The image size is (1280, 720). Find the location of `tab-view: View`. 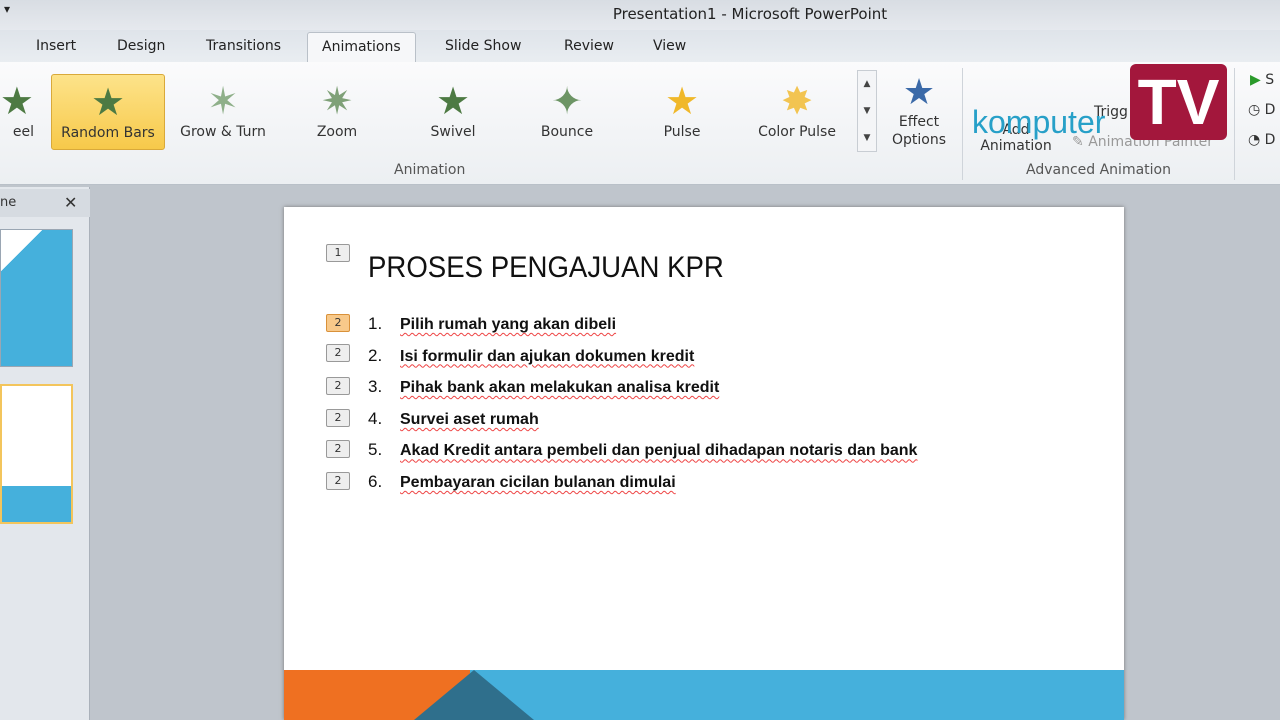

tab-view: View is located at coordinates (669, 47).